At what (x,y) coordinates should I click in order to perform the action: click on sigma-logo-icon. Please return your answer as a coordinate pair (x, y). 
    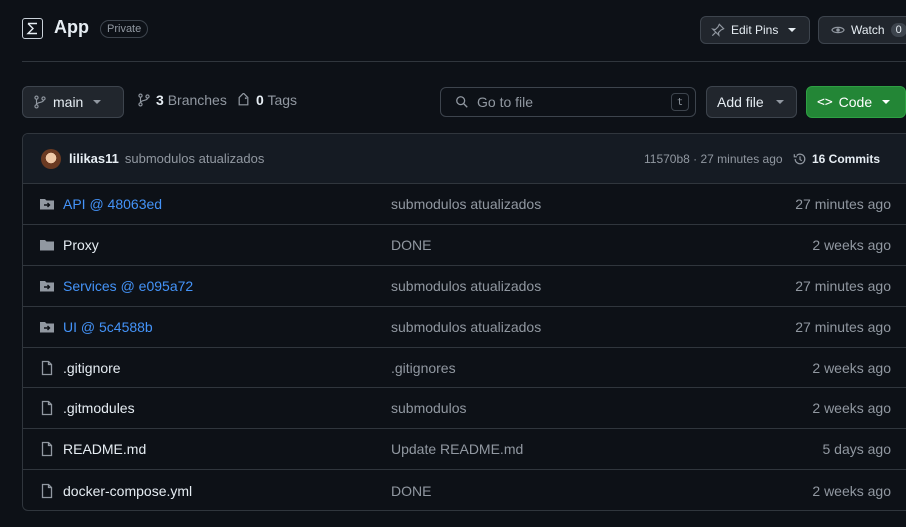
    Looking at the image, I should click on (32, 28).